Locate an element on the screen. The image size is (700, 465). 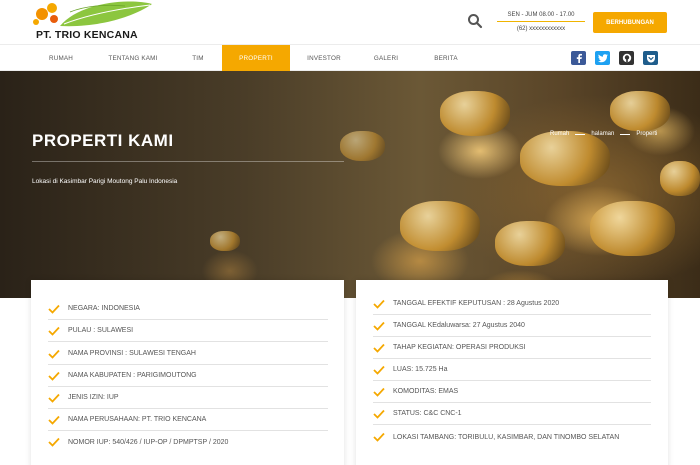
search-icon is located at coordinates (475, 21).